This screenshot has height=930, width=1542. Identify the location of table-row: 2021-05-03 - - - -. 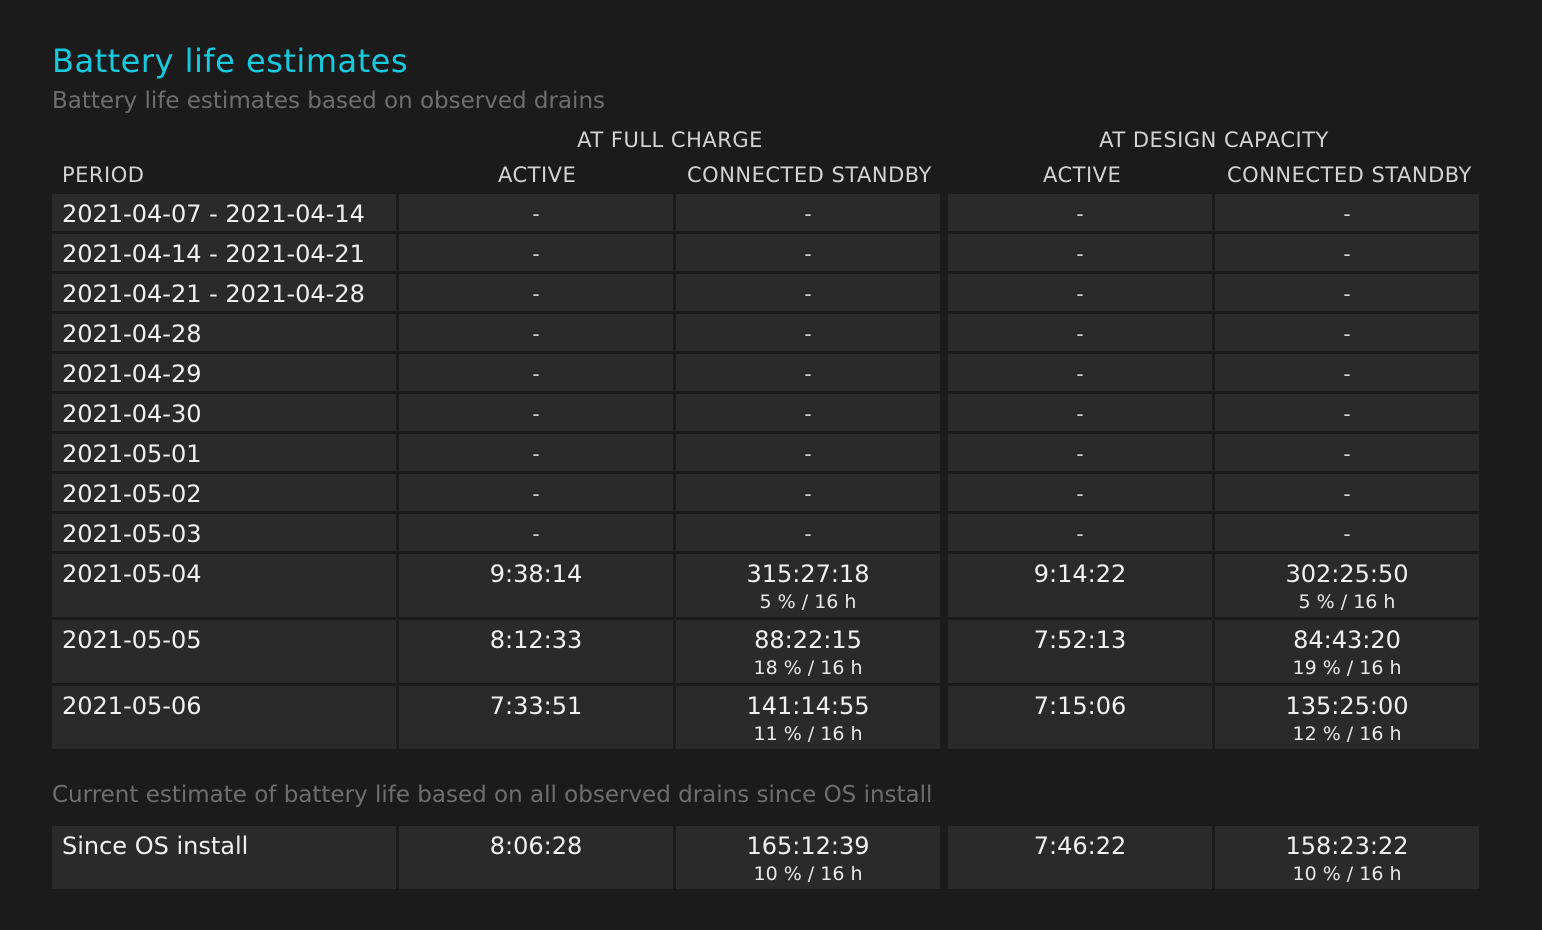
(767, 534).